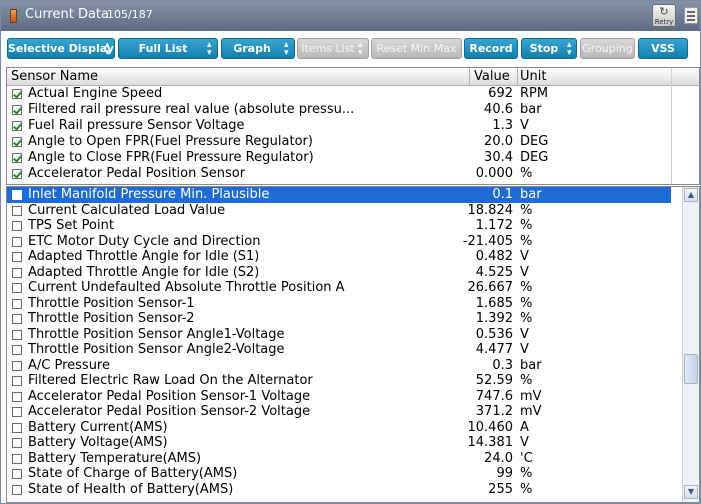 Image resolution: width=701 pixels, height=504 pixels. What do you see at coordinates (98, 427) in the screenshot?
I see `sensor-name: Battery Current(AMS)` at bounding box center [98, 427].